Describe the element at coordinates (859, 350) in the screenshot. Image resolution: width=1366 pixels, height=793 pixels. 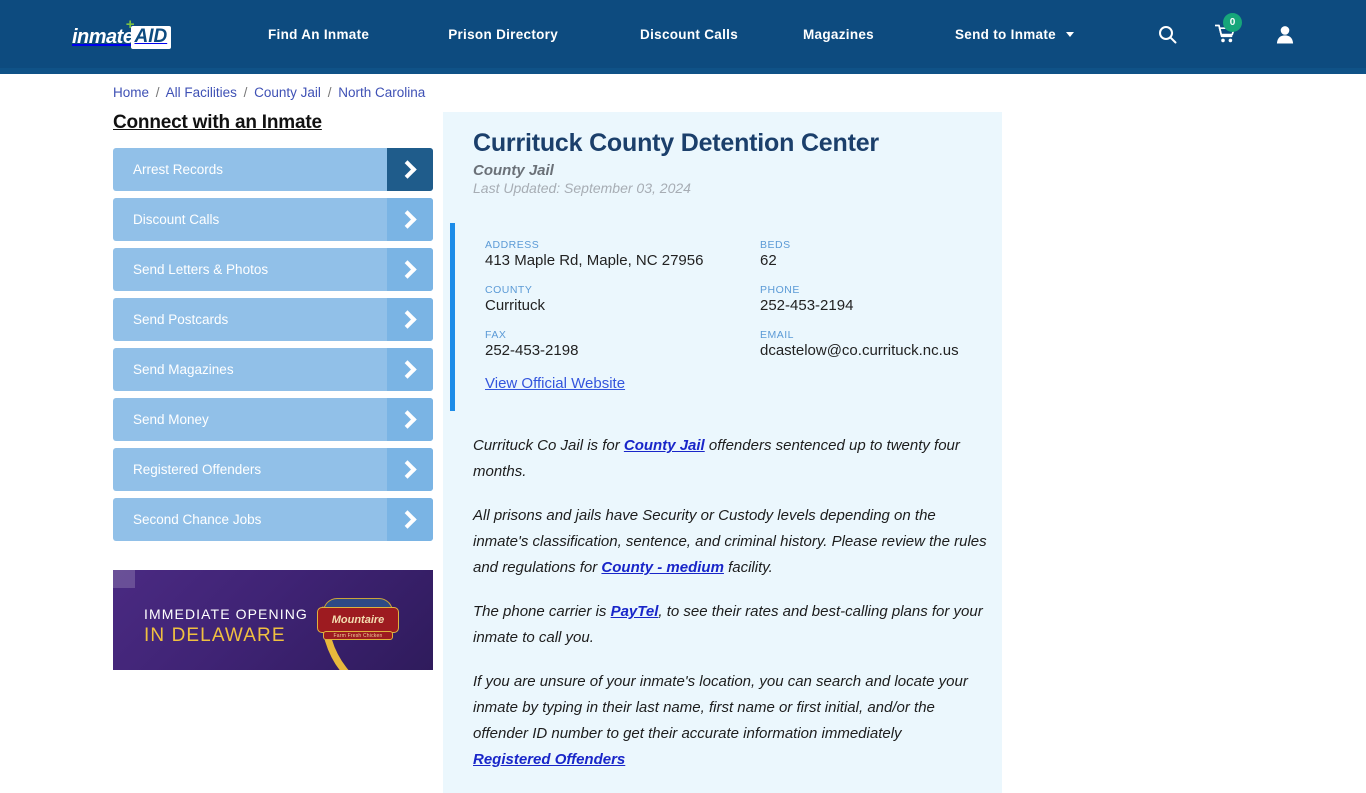
I see `info-value: dcastelow@co.currituck.nc.us` at that location.